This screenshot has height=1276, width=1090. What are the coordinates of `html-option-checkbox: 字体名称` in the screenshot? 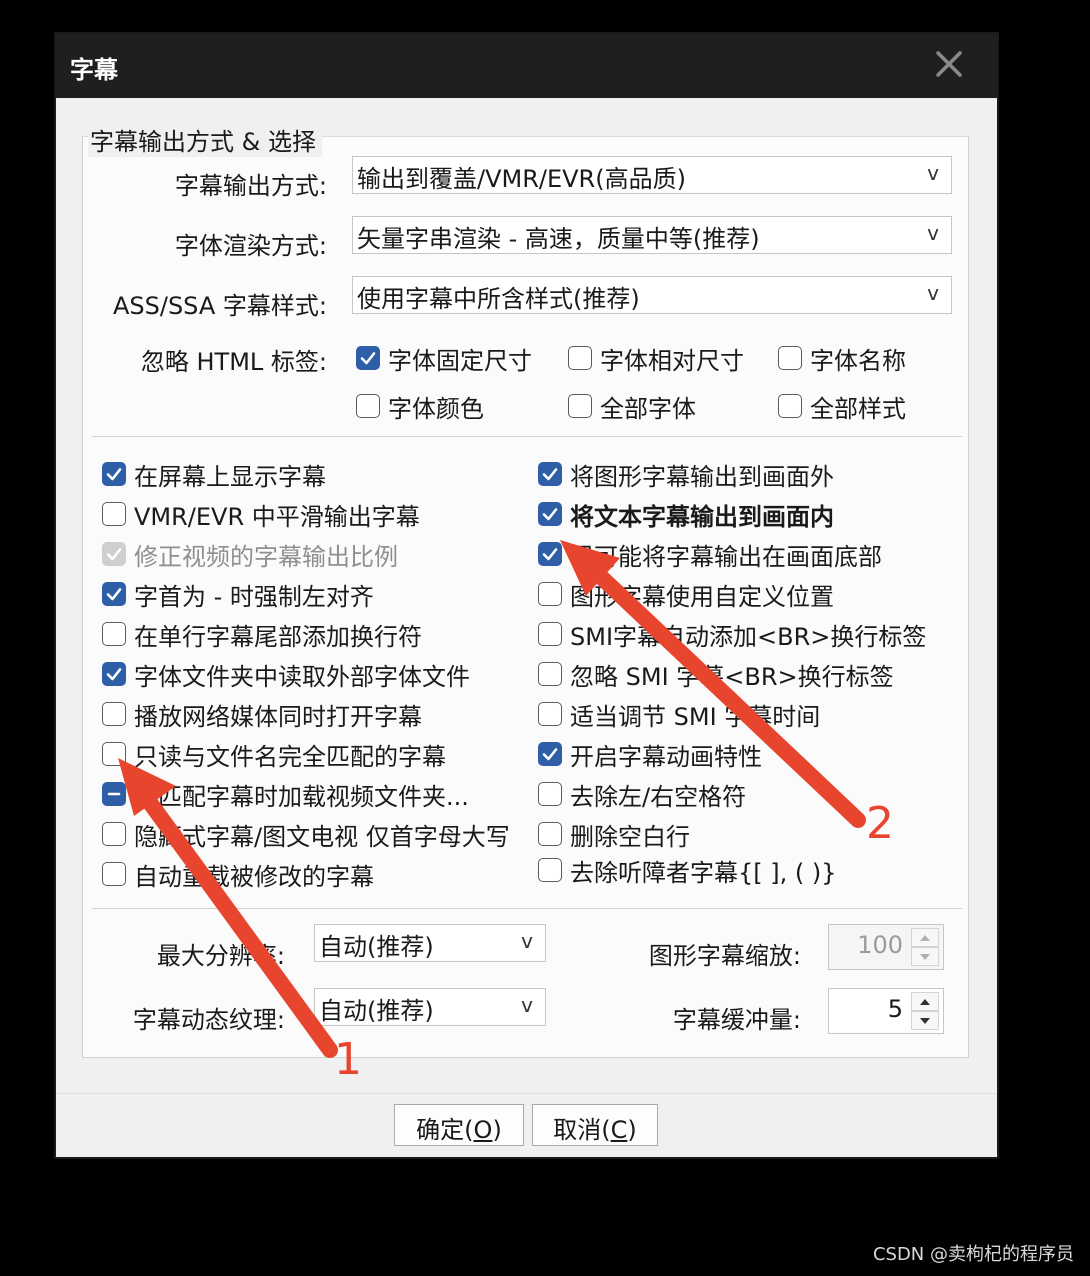 It's located at (842, 358).